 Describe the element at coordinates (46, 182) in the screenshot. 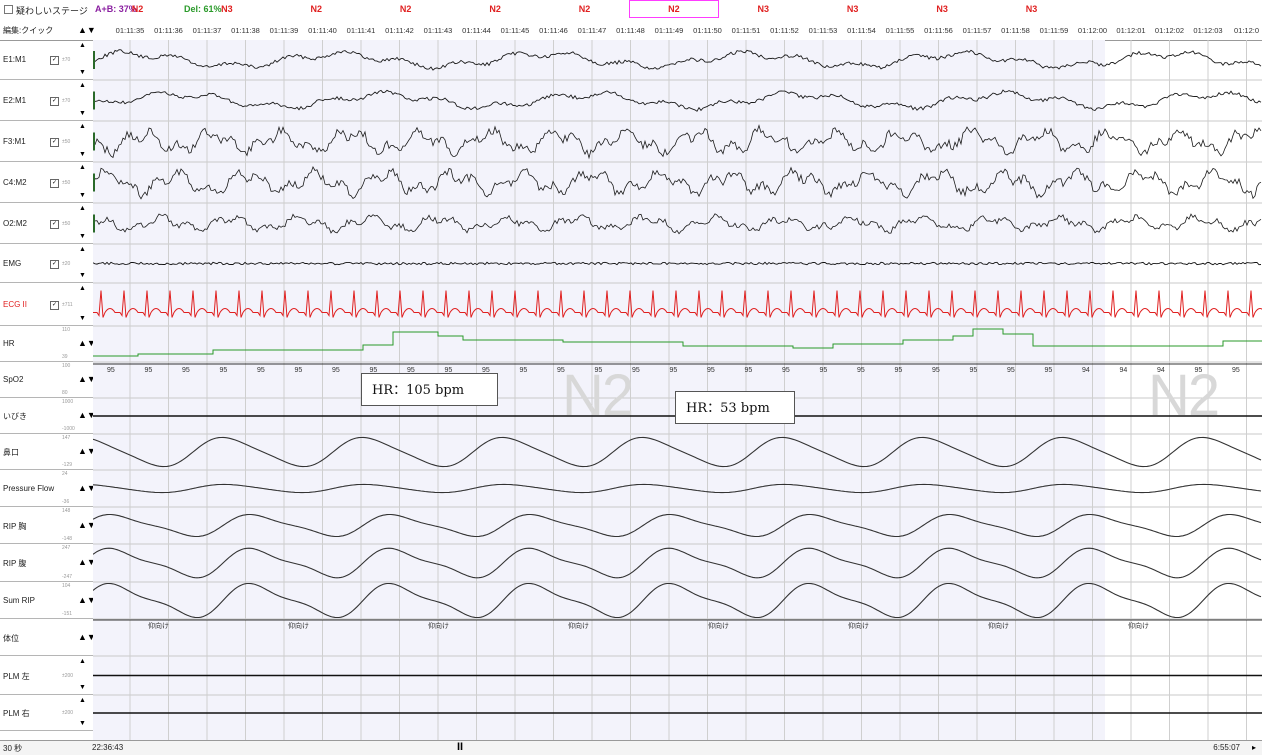

I see `channel-row-3: C4:M2 ✓ ±50 ▲ ▼` at that location.